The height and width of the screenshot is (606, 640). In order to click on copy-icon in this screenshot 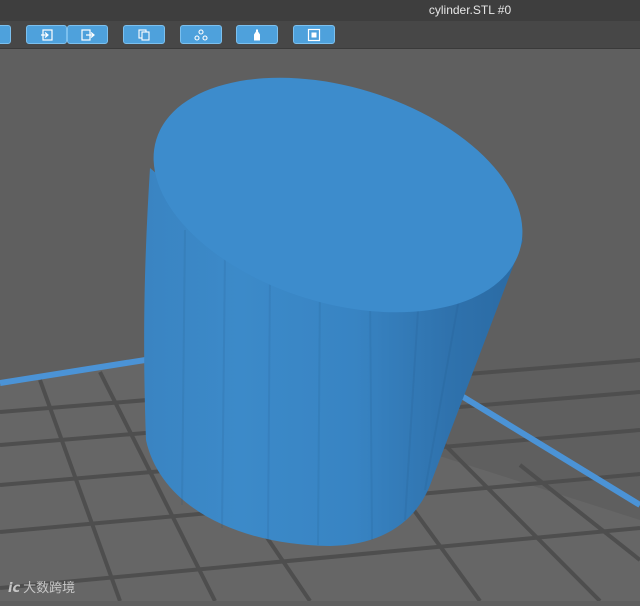, I will do `click(144, 34)`.